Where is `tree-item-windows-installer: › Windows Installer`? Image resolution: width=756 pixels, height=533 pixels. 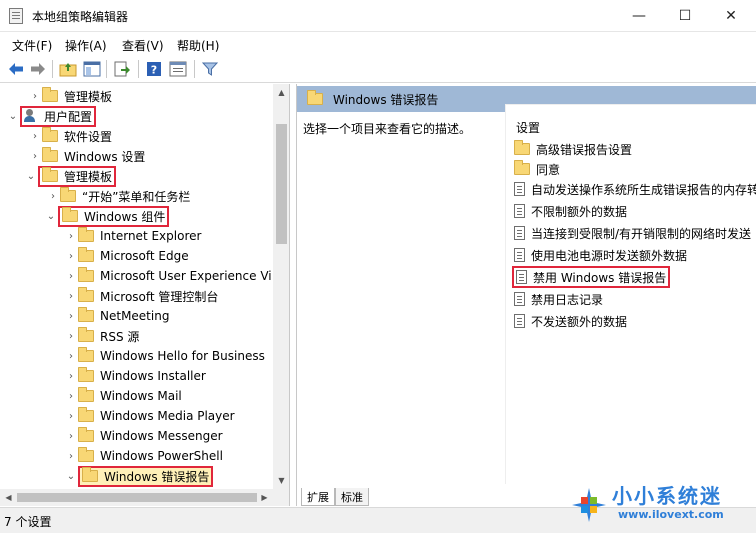 tree-item-windows-installer: › Windows Installer is located at coordinates (135, 376).